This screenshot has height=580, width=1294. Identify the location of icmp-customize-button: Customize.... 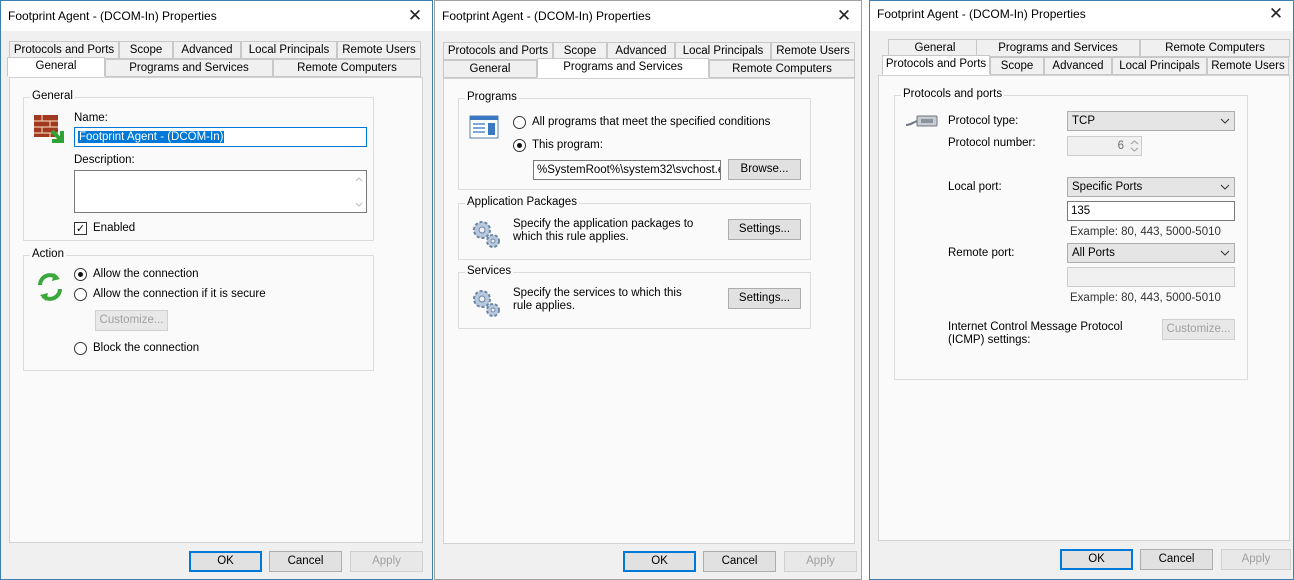
(1198, 329).